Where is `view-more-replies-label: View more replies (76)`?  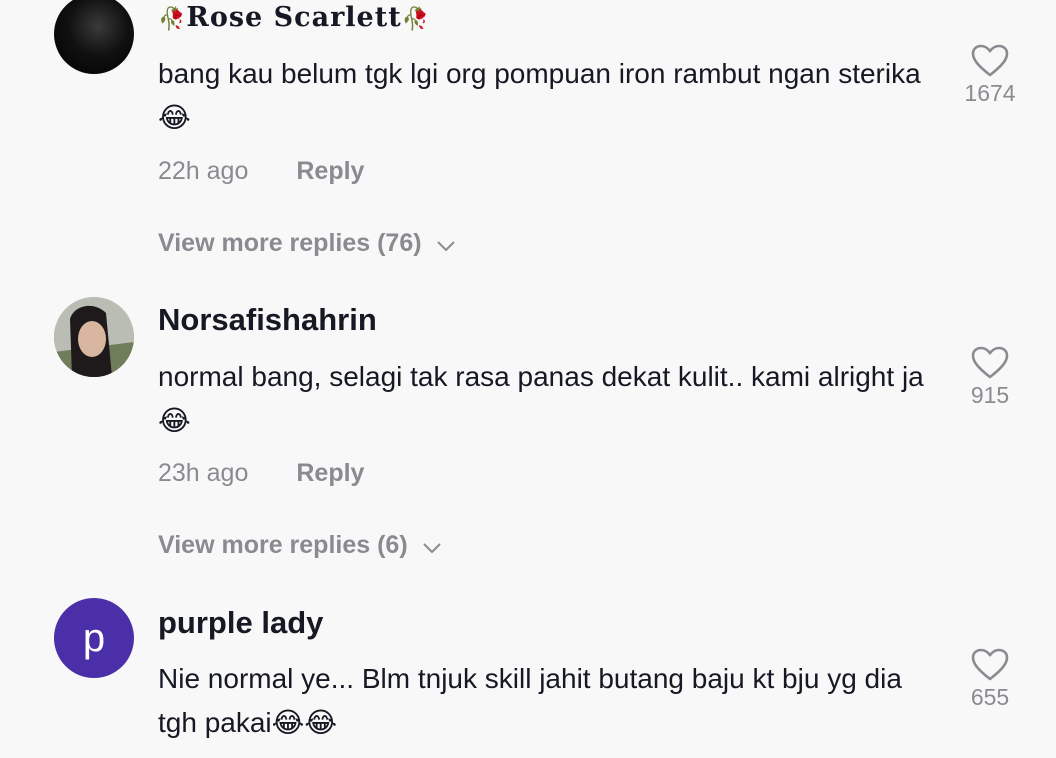
view-more-replies-label: View more replies (76) is located at coordinates (290, 243).